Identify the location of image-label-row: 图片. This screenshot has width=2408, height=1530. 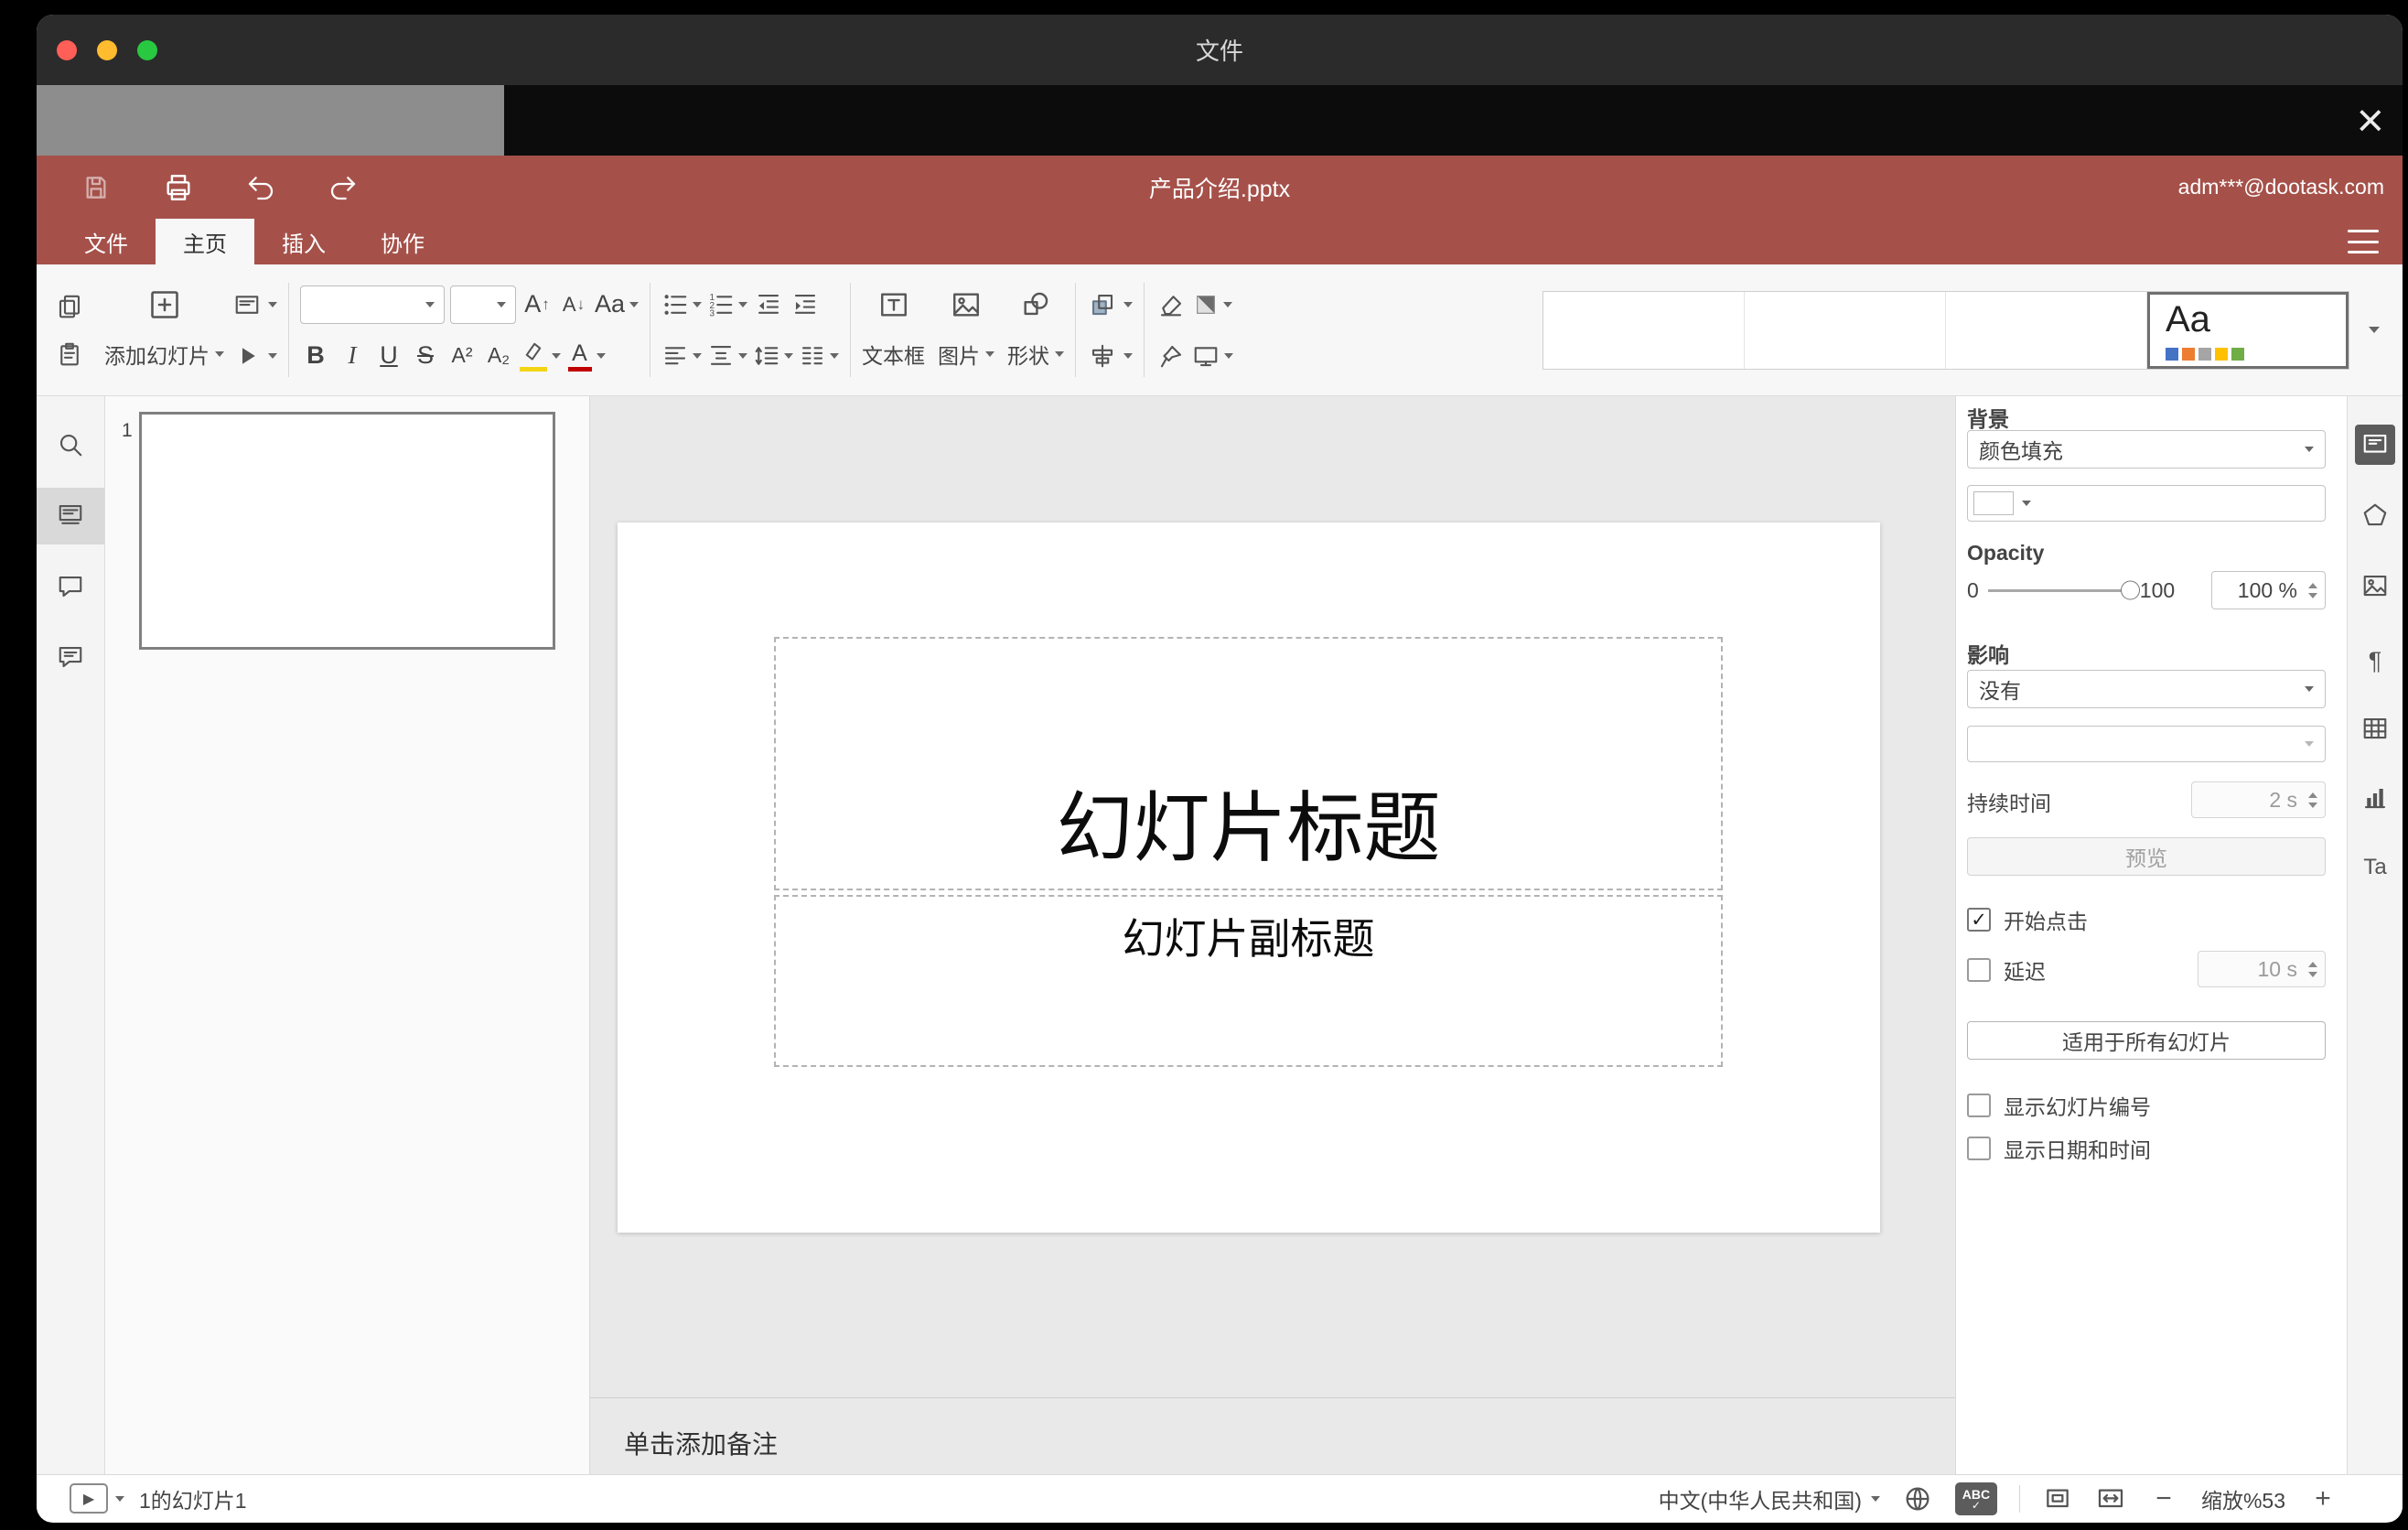
(966, 354).